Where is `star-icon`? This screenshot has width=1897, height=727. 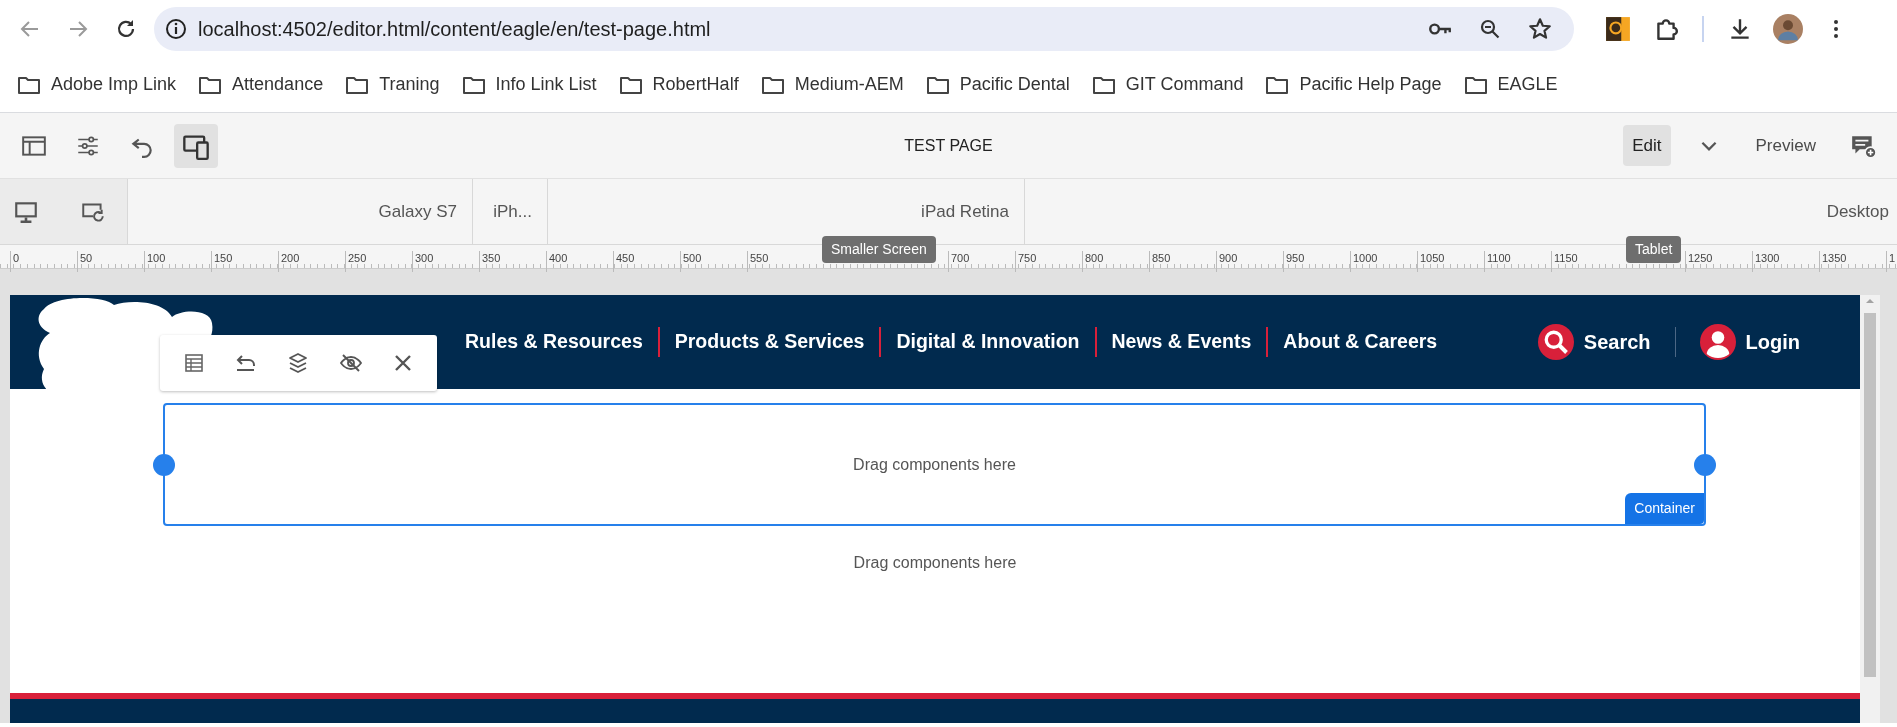
star-icon is located at coordinates (1540, 28).